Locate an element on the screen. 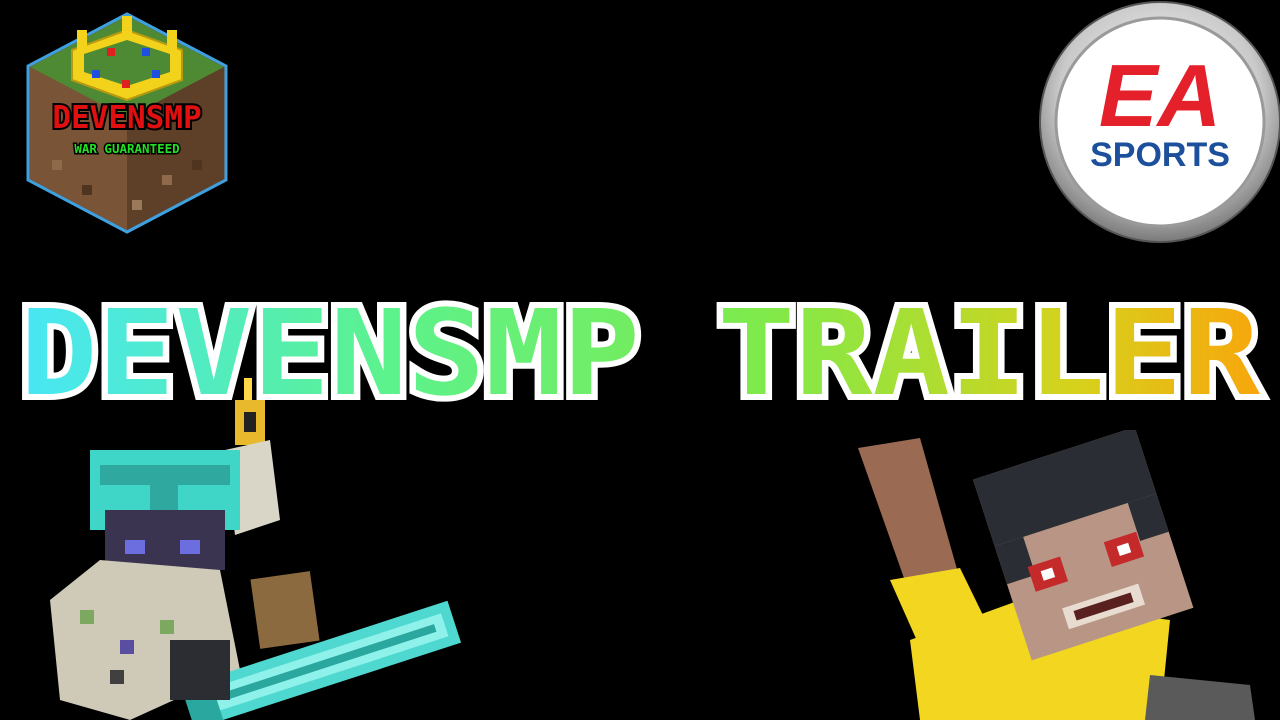 This screenshot has height=720, width=1280. ea-text: EA is located at coordinates (1160, 95).